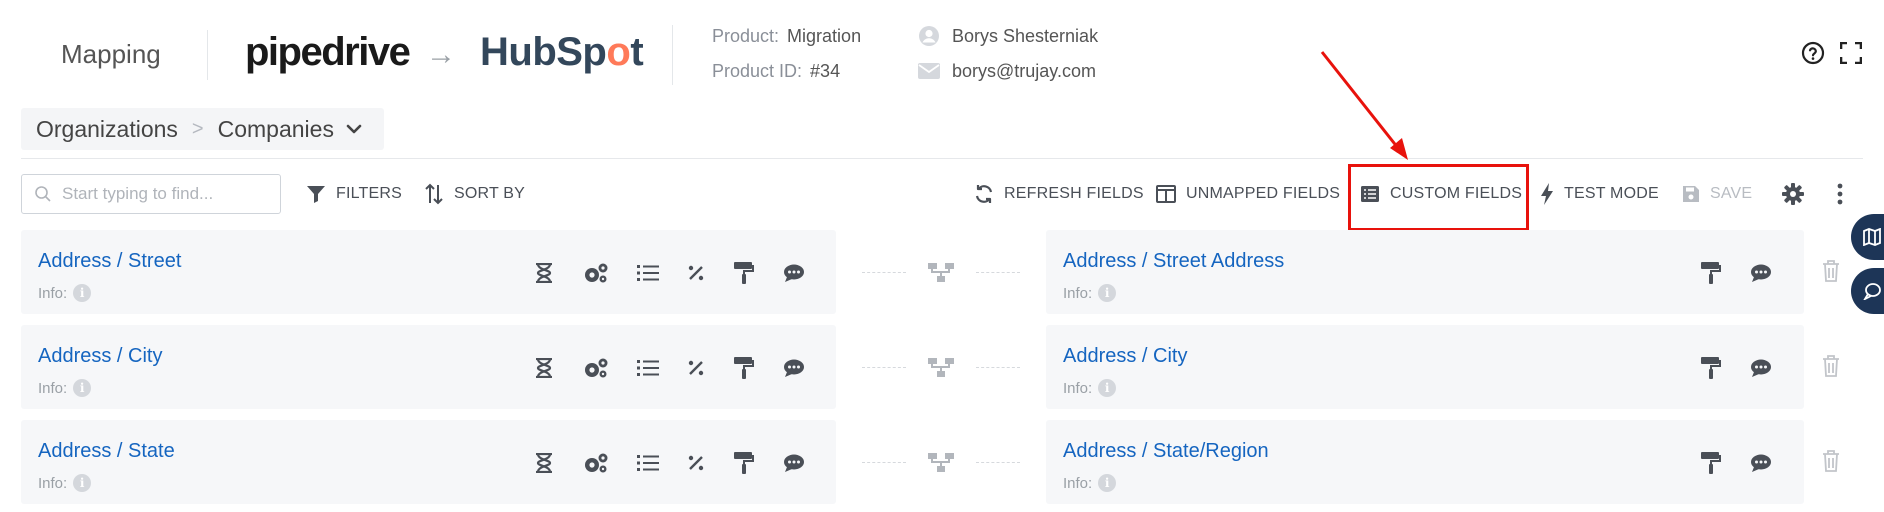  Describe the element at coordinates (276, 129) in the screenshot. I see `breadcrumb-current: Companies` at that location.